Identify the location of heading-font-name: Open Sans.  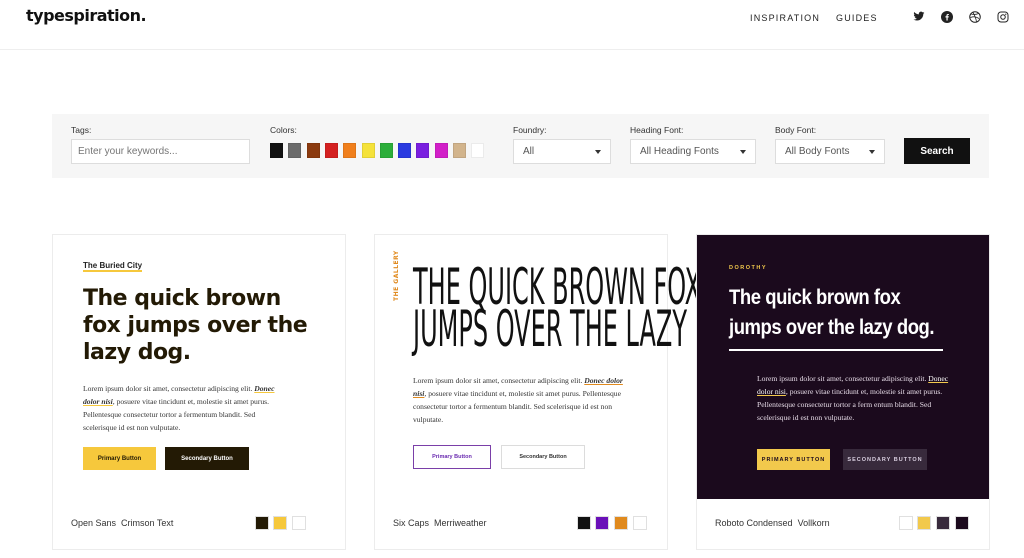
(93, 523).